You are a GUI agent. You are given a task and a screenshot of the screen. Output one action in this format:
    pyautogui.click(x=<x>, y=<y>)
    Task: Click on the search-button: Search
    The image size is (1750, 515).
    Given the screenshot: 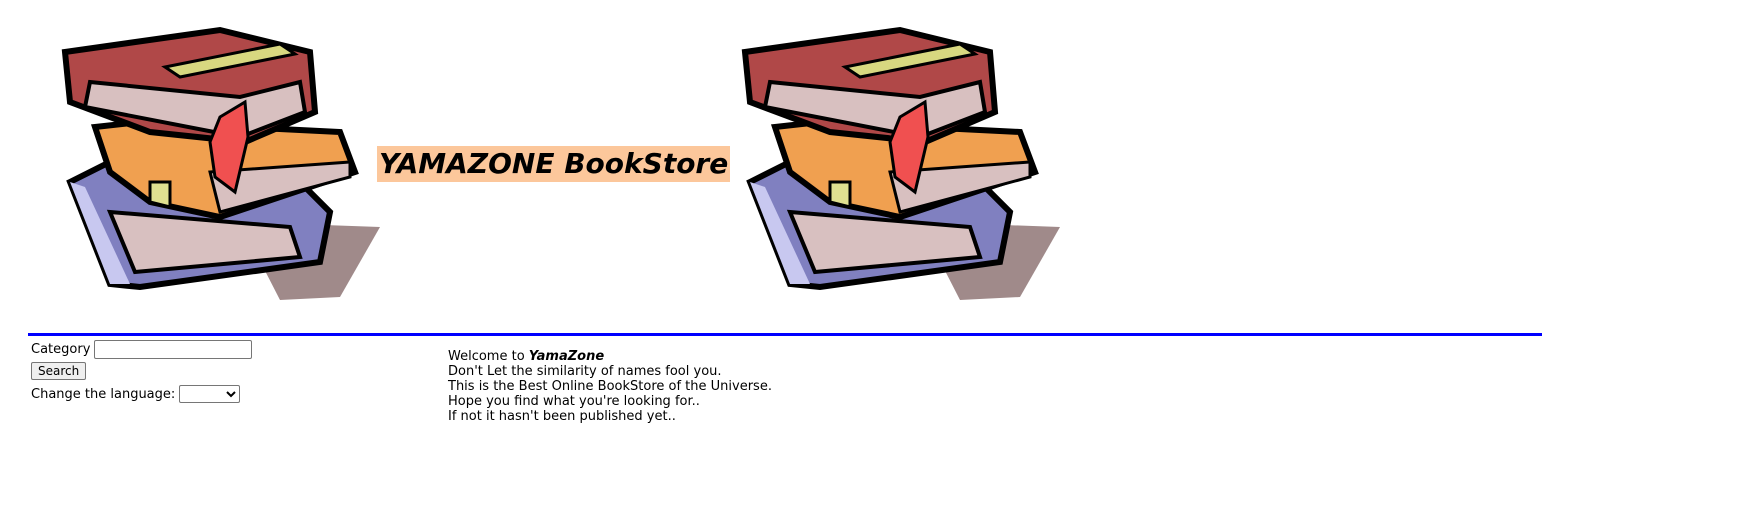 What is the action you would take?
    pyautogui.click(x=59, y=370)
    